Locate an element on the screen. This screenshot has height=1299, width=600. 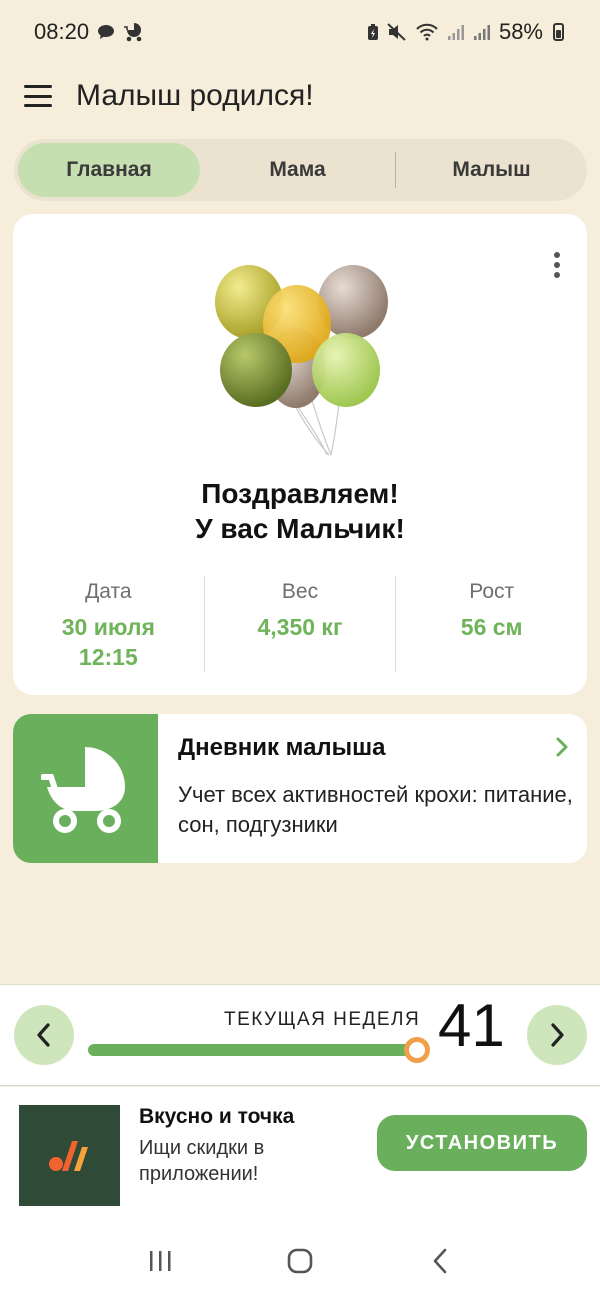
home-icon is located at coordinates (300, 1260).